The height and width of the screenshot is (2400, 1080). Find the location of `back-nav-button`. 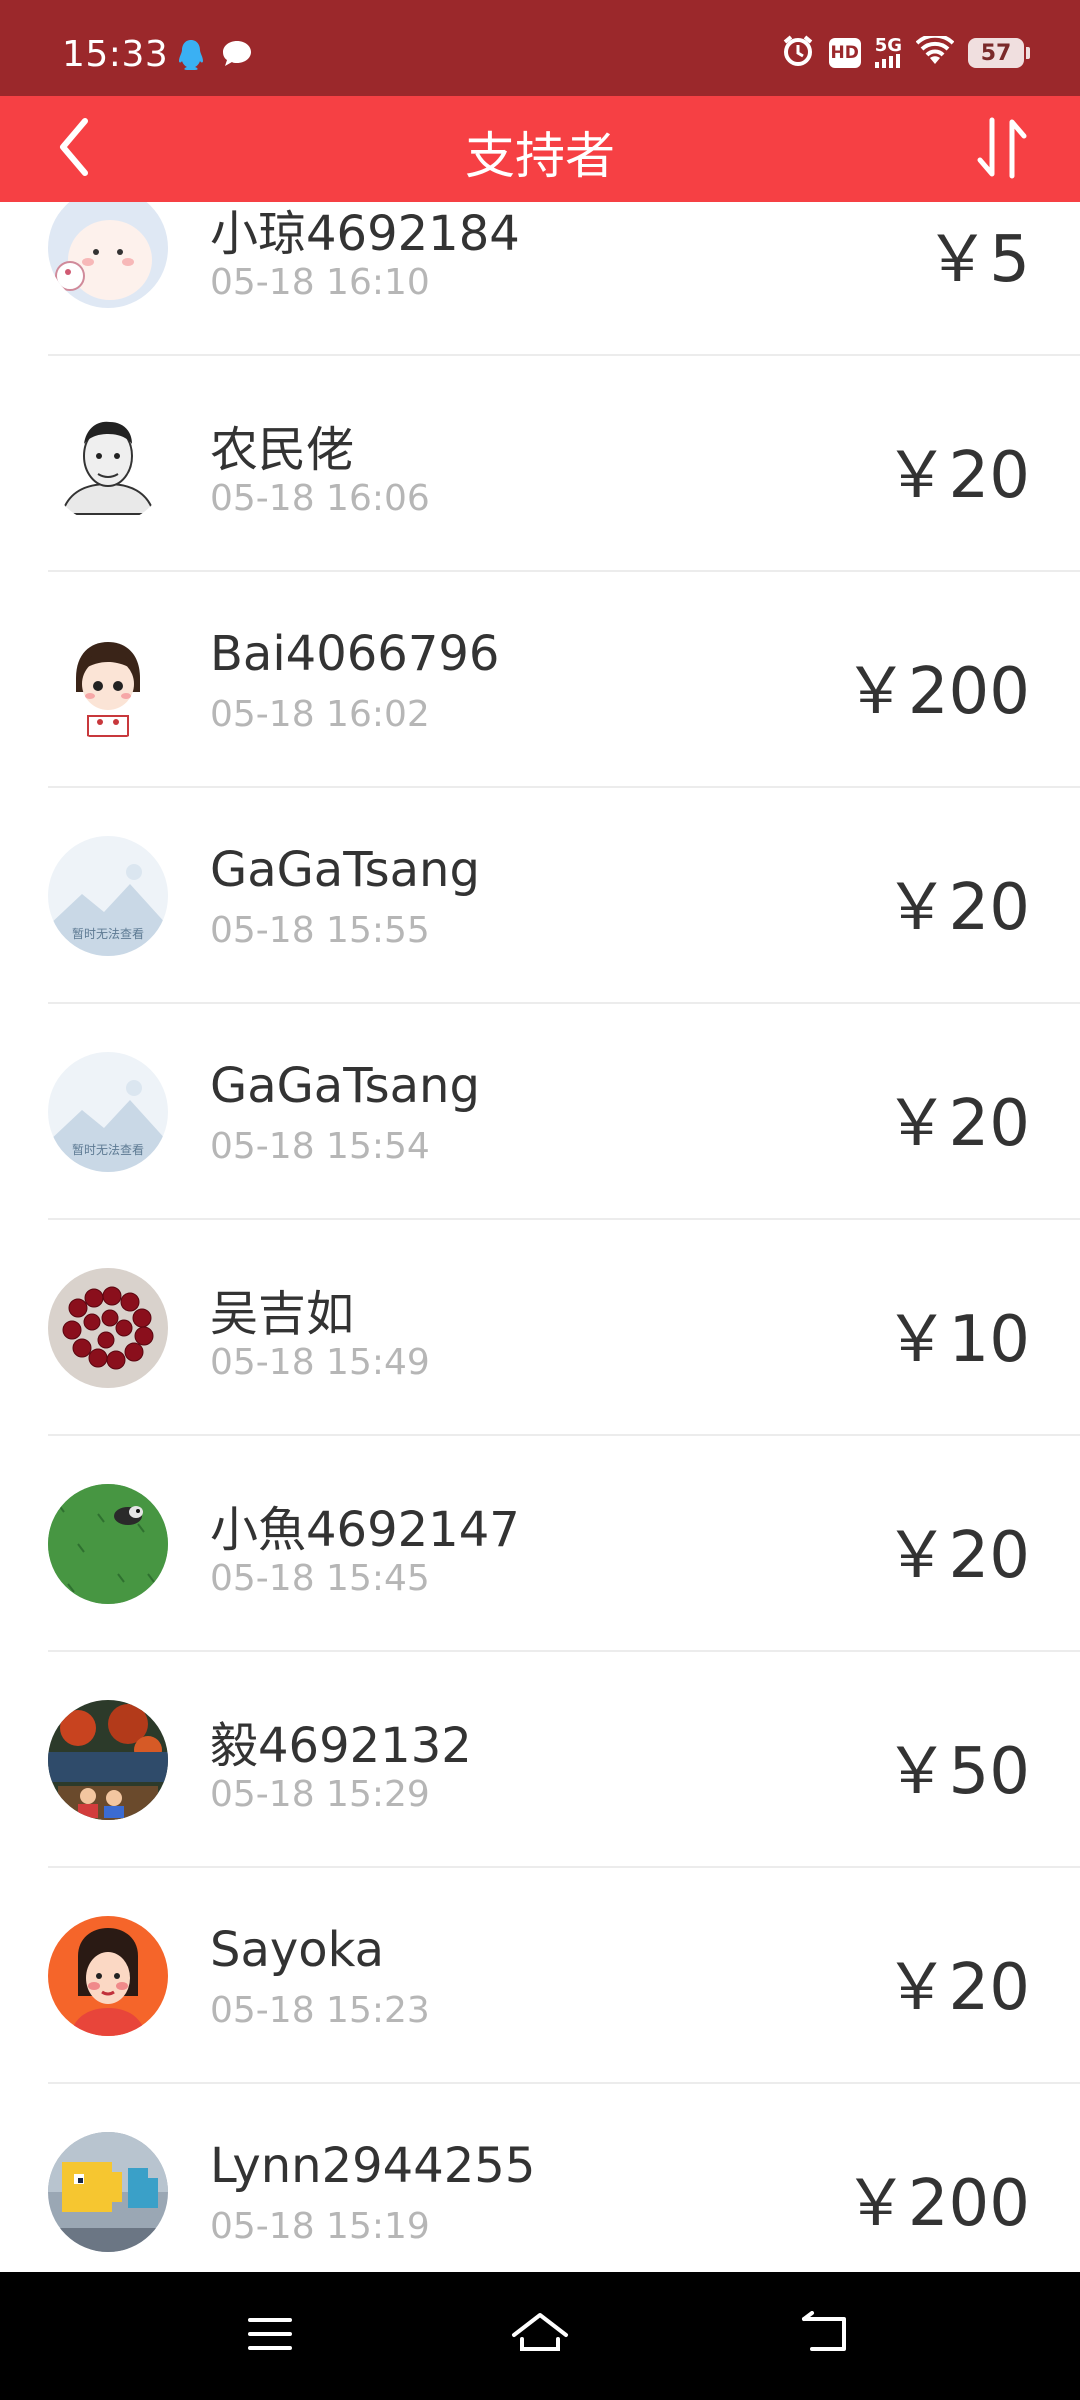

back-nav-button is located at coordinates (824, 2336).